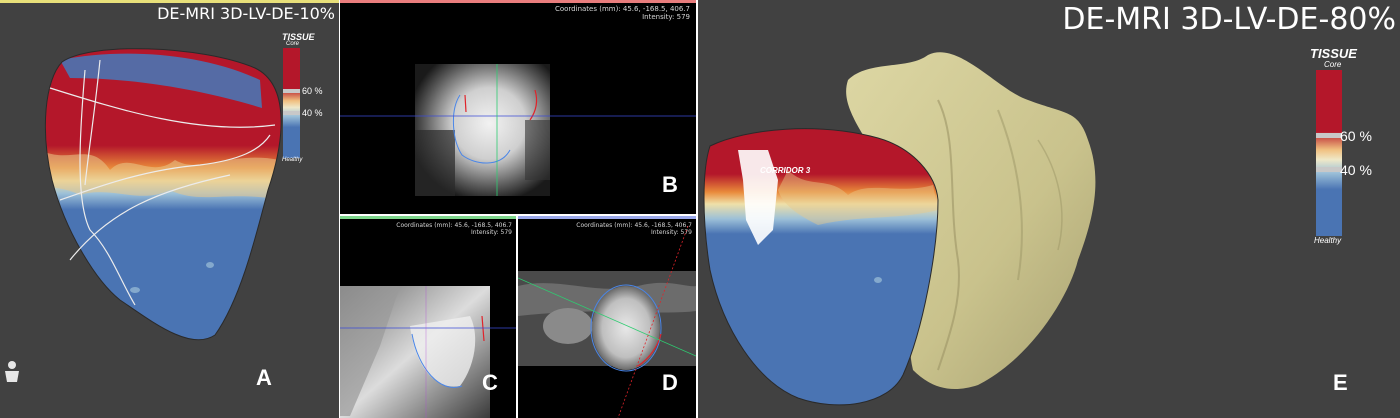 The image size is (1400, 418). I want to click on legend-title: TISSUE, so click(1333, 53).